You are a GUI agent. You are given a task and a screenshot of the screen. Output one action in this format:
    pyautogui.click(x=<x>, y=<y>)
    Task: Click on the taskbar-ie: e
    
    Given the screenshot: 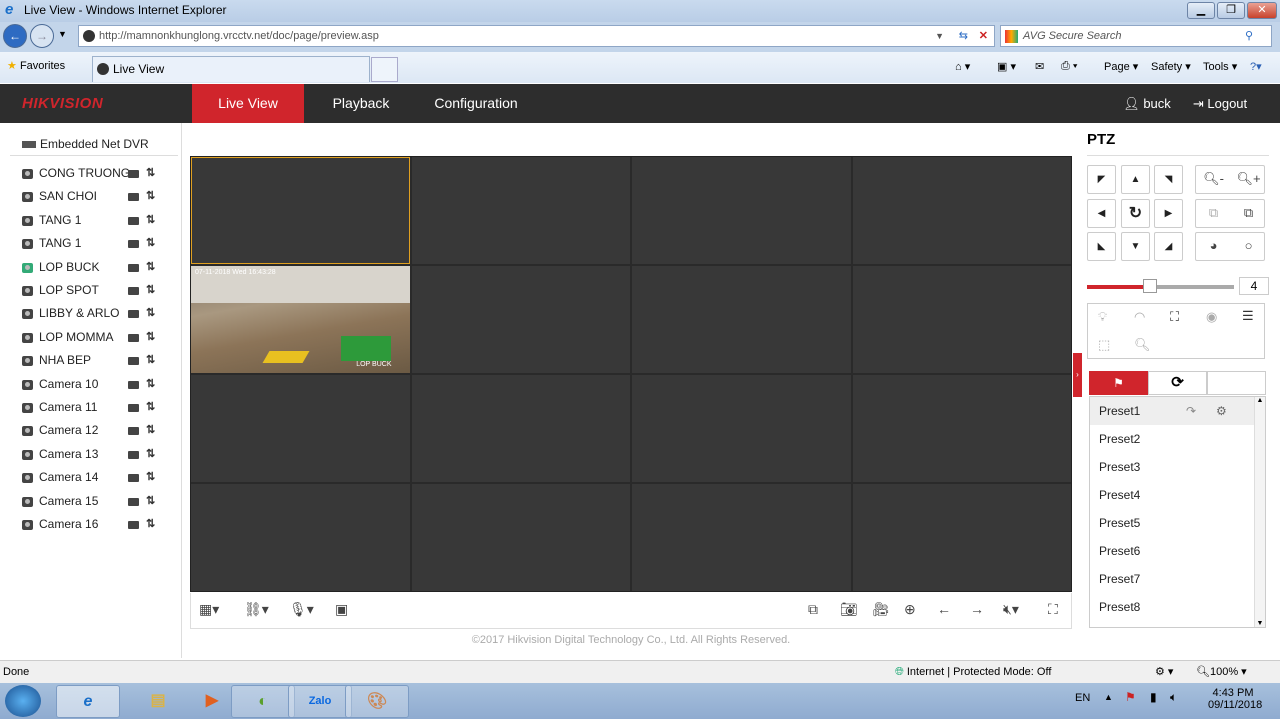 What is the action you would take?
    pyautogui.click(x=88, y=701)
    